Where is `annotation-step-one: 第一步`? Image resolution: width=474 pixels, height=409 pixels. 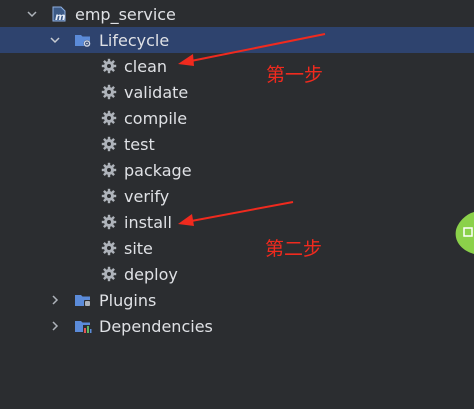
annotation-step-one: 第一步 is located at coordinates (295, 75).